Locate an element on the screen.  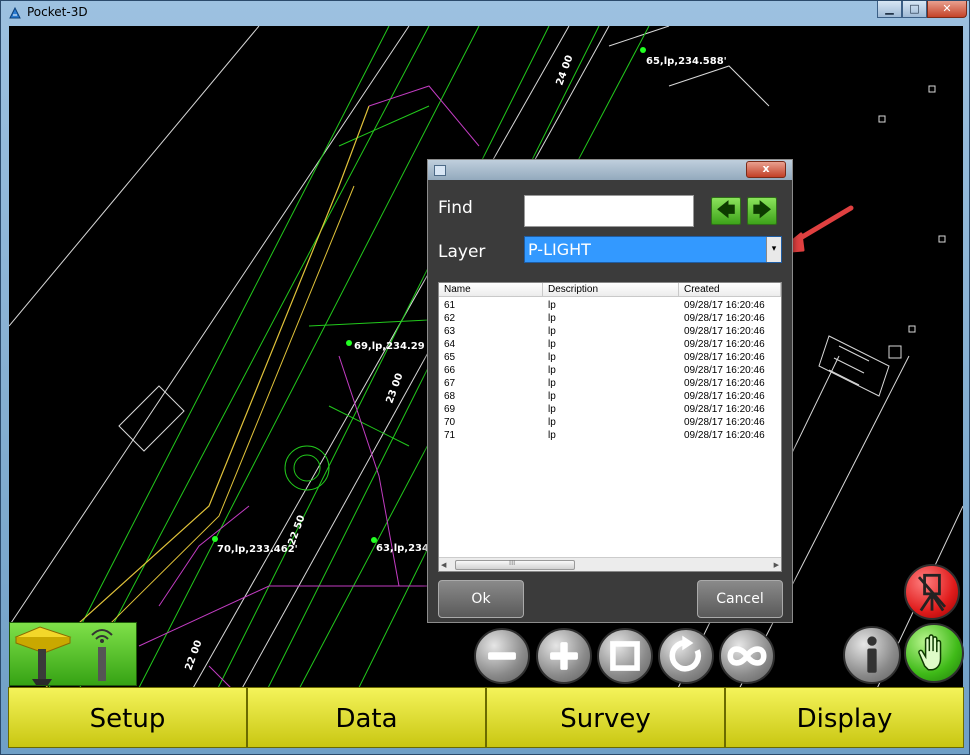
ok-button: Ok is located at coordinates (481, 599).